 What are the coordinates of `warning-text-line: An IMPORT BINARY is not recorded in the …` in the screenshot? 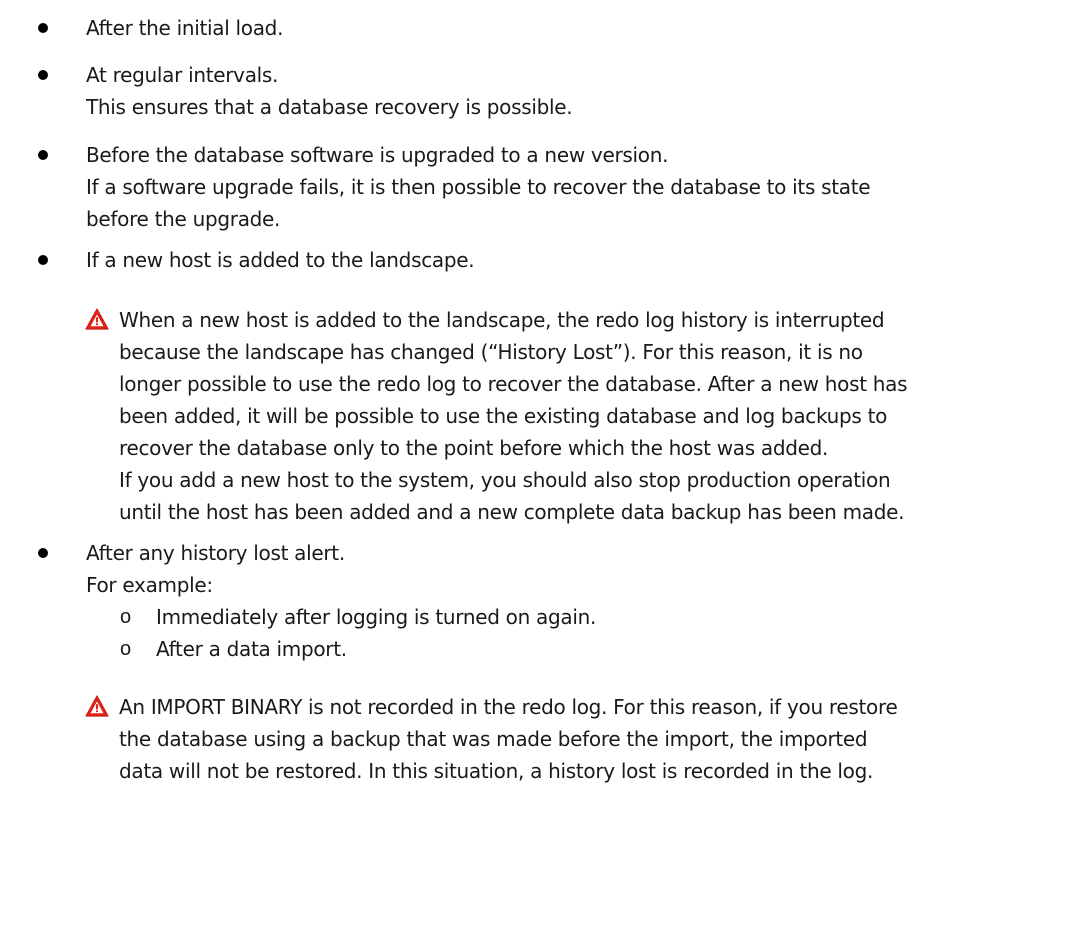 It's located at (508, 707).